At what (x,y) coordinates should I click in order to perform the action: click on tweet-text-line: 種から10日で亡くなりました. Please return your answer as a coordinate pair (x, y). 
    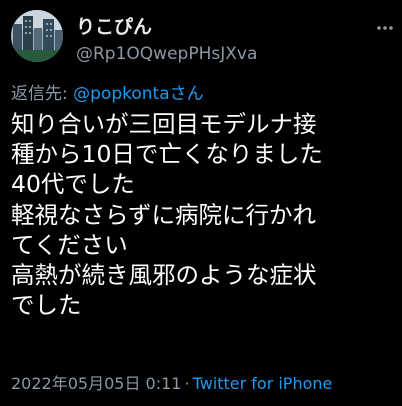
    Looking at the image, I should click on (167, 154).